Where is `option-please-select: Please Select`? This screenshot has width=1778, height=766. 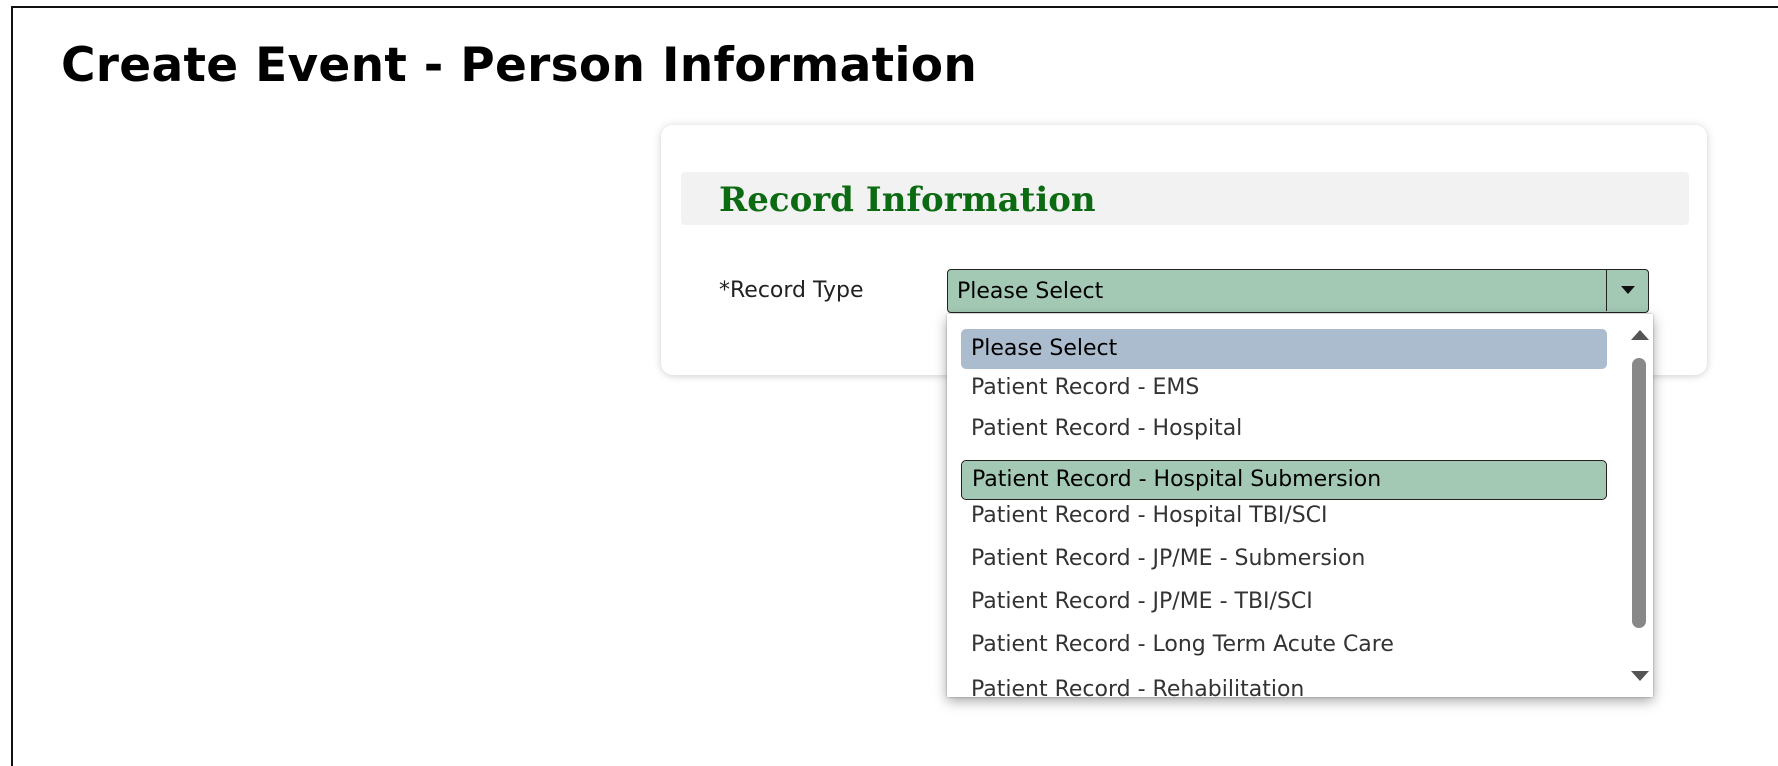 option-please-select: Please Select is located at coordinates (1284, 349).